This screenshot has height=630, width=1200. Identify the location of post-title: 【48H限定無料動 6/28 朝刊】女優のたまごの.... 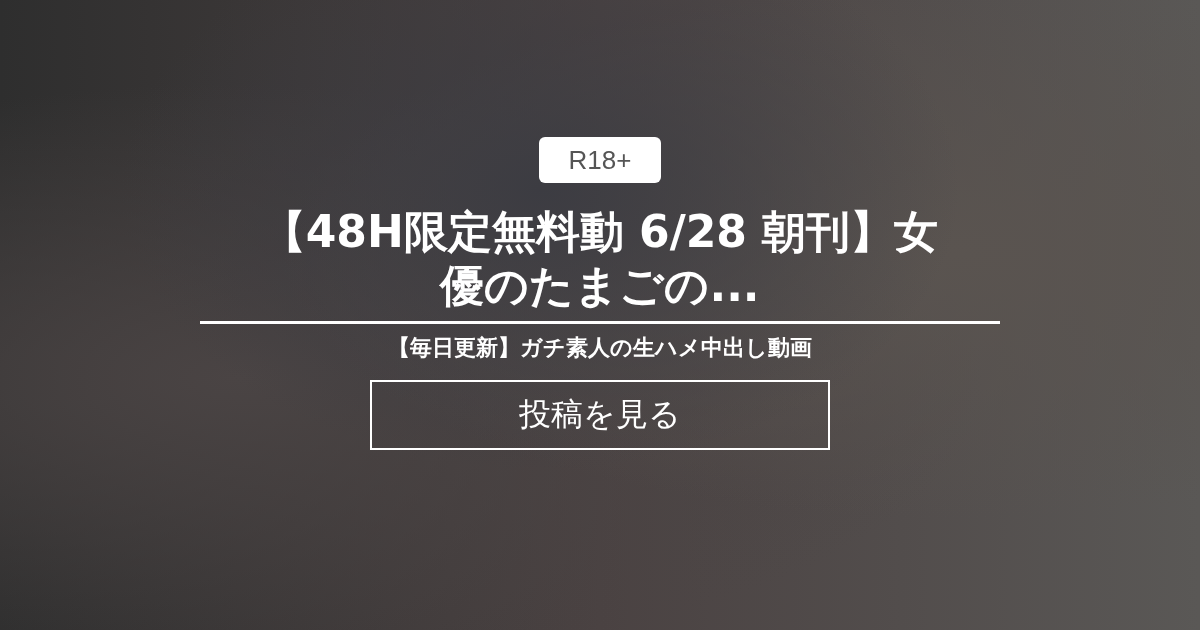
(600, 259).